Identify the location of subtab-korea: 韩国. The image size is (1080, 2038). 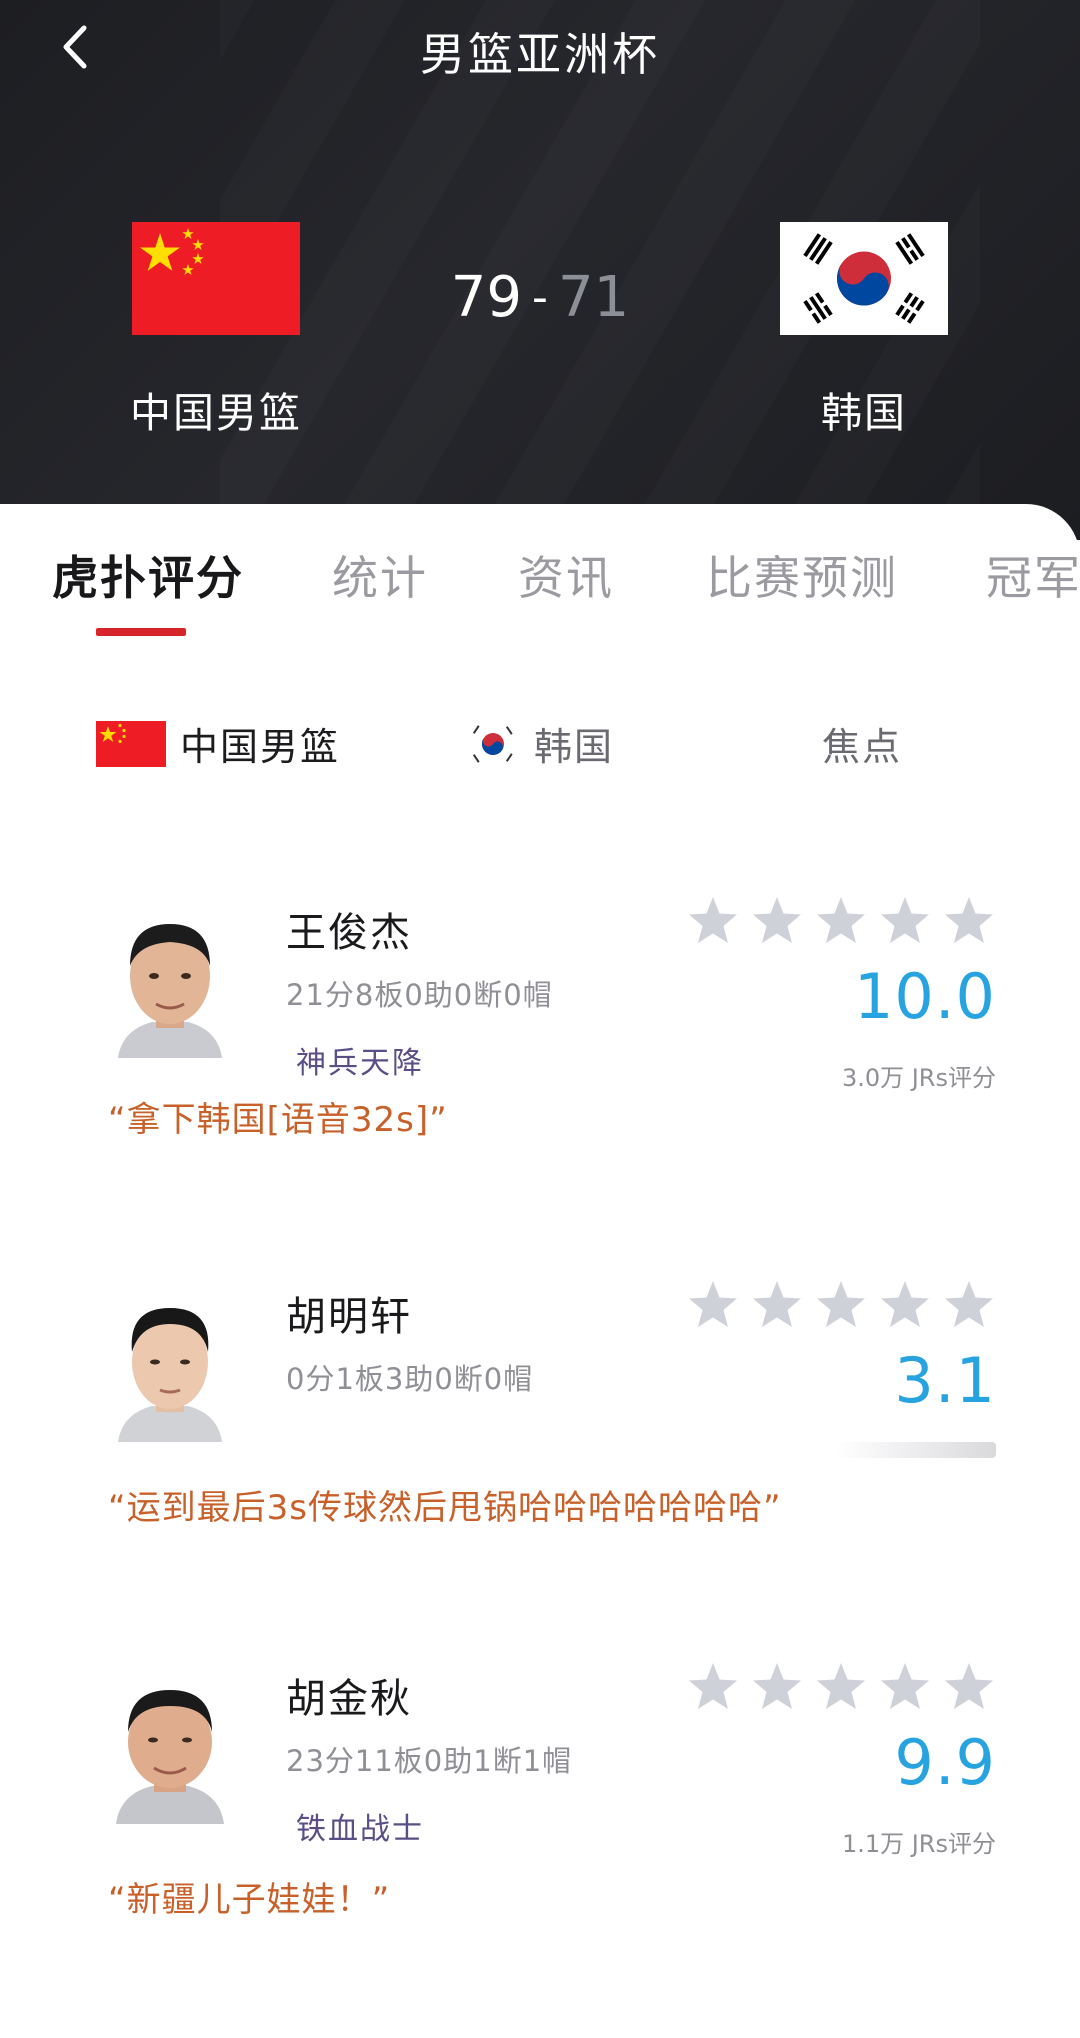
(540, 743).